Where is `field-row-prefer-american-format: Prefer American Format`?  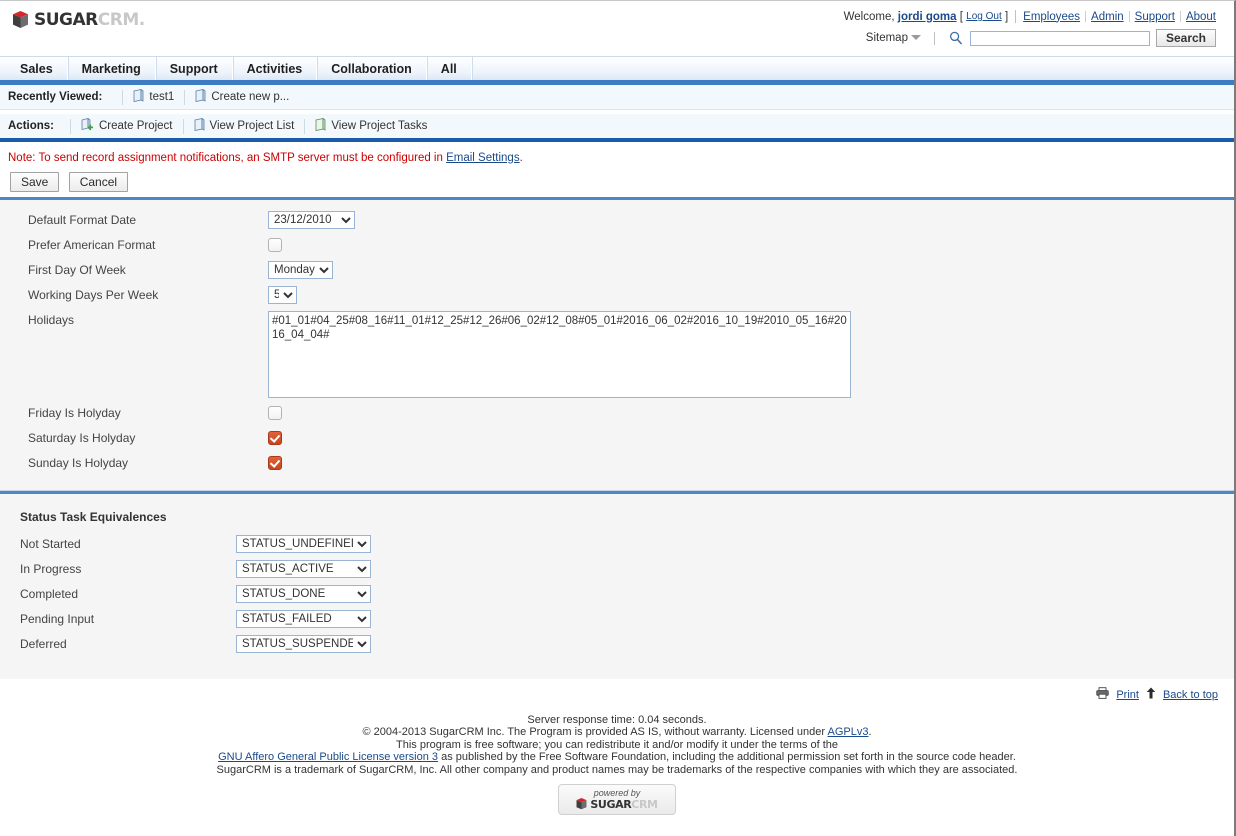
field-row-prefer-american-format: Prefer American Format is located at coordinates (617, 245).